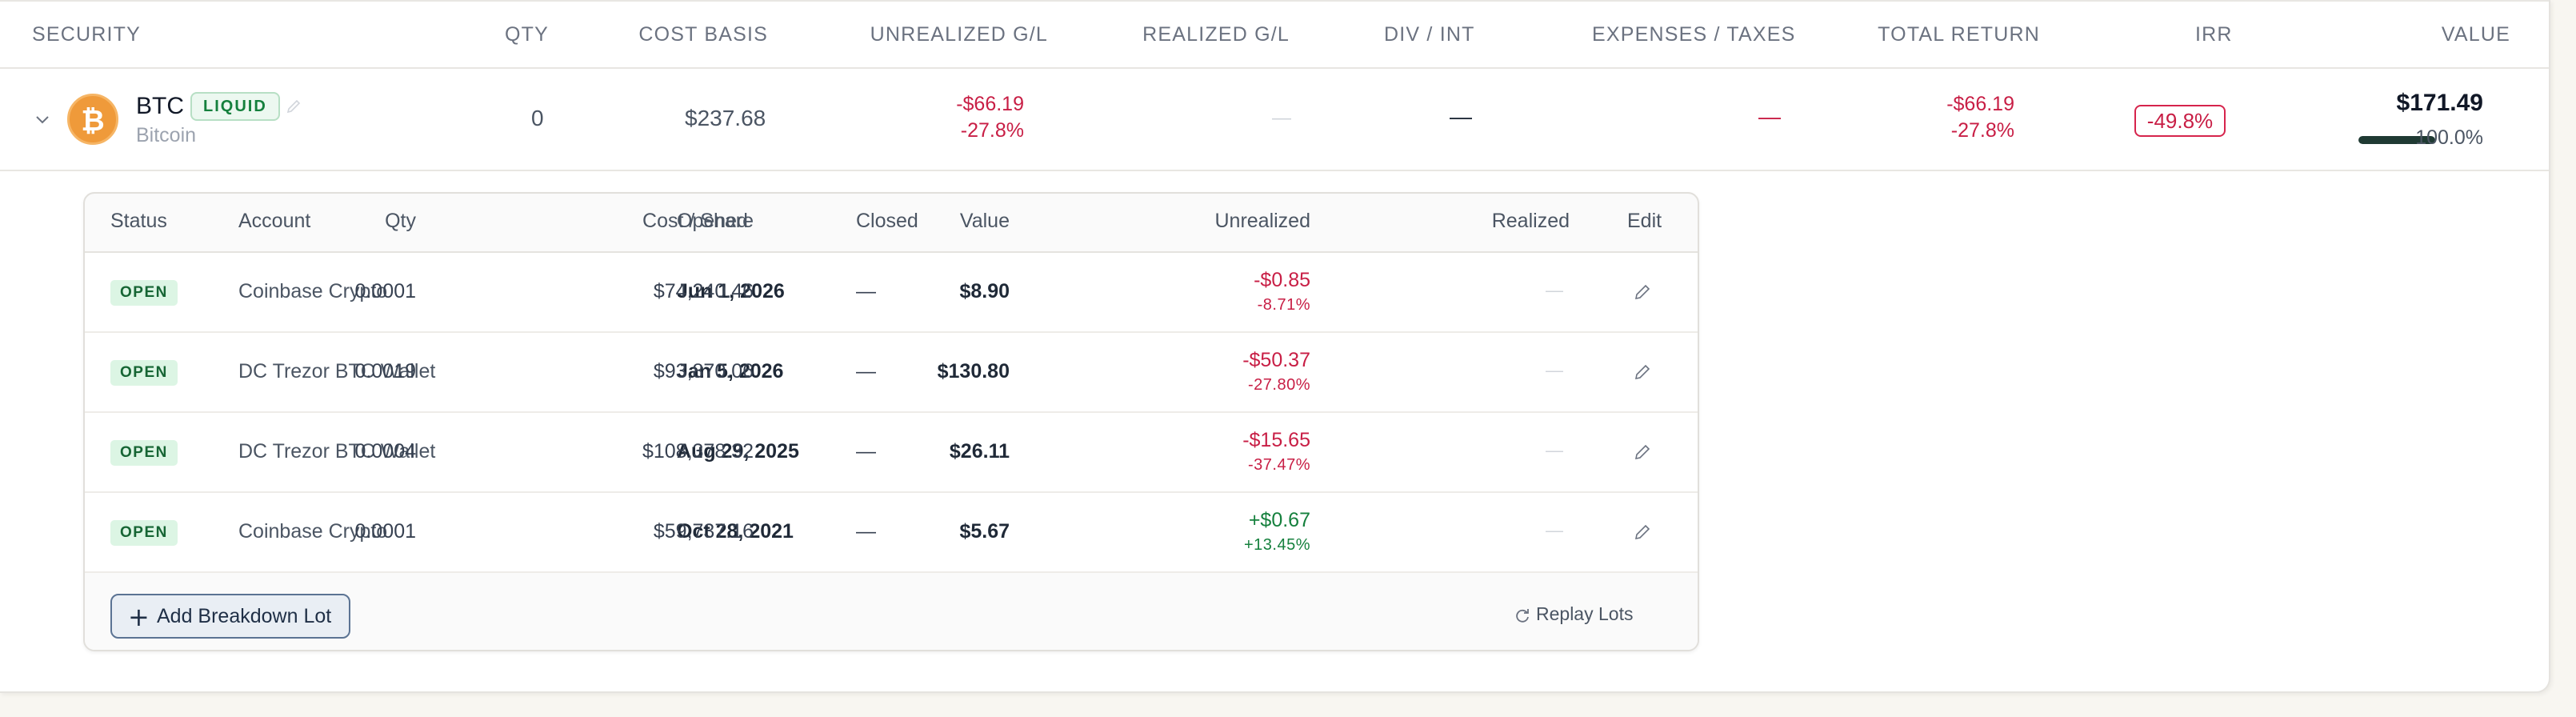 The image size is (2576, 717). Describe the element at coordinates (703, 291) in the screenshot. I see `lot-cost-share: $74,240.46` at that location.